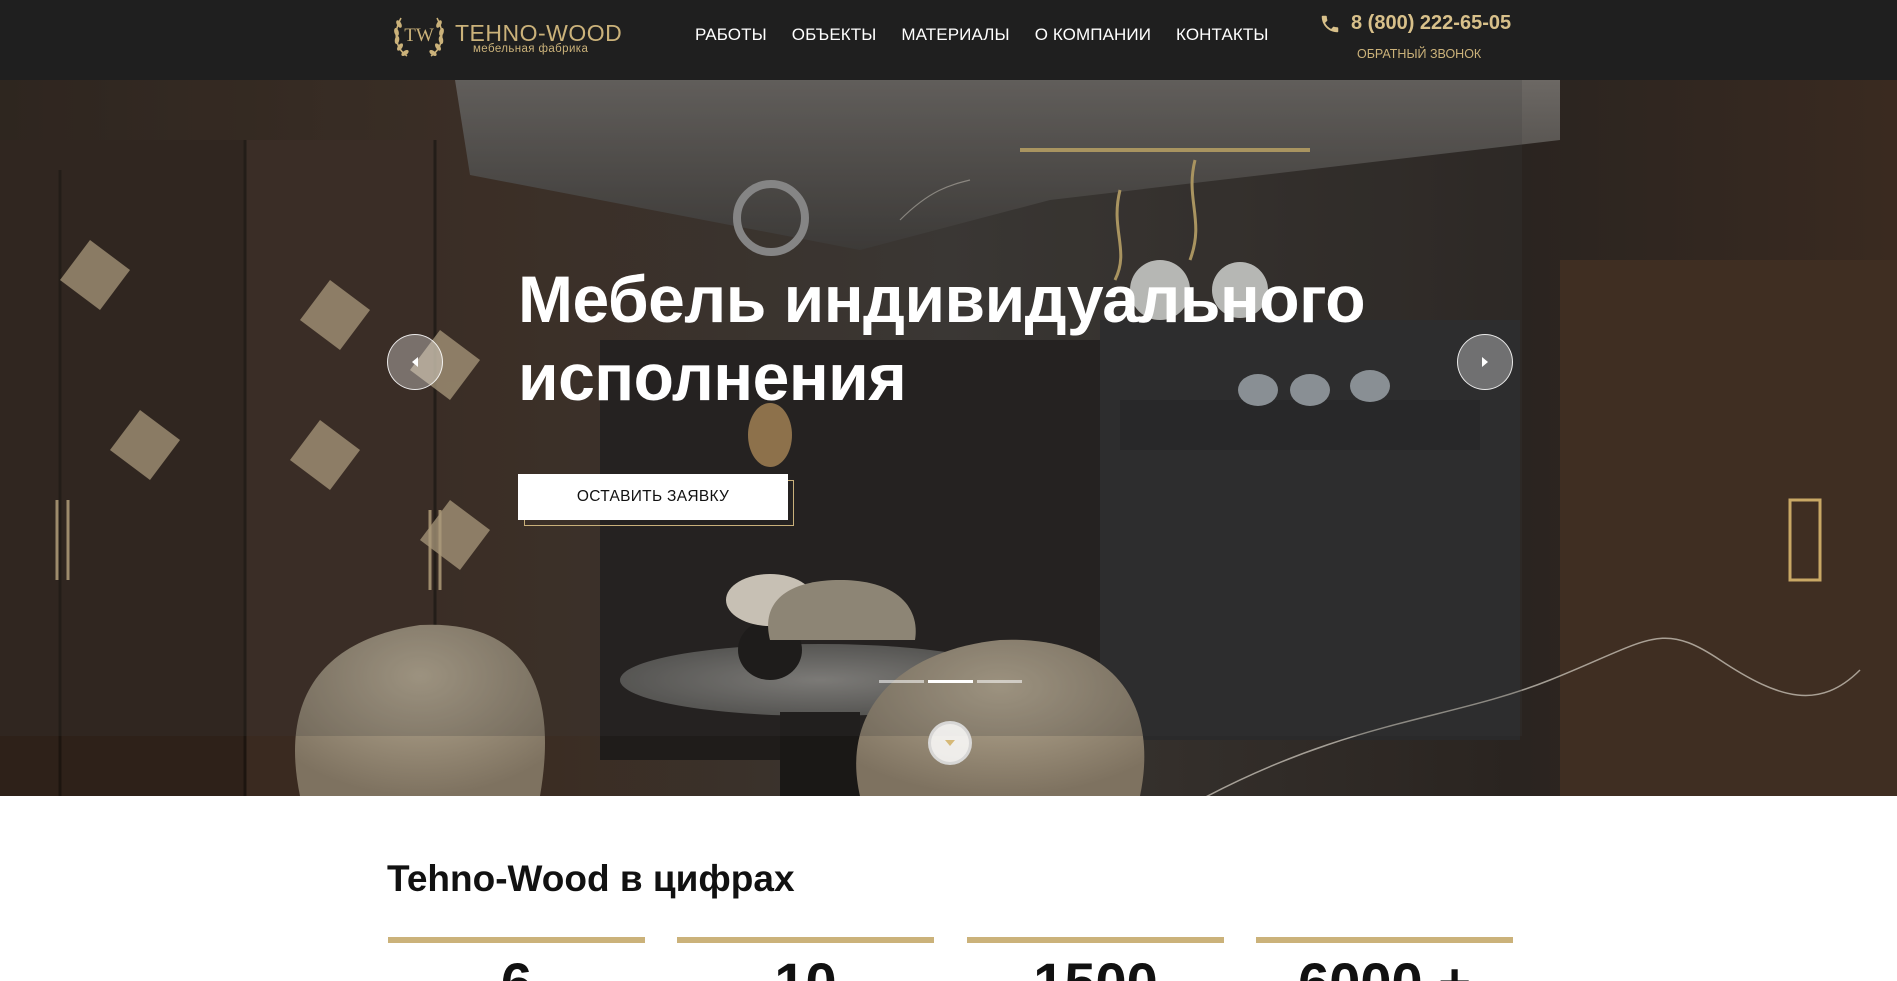 The height and width of the screenshot is (981, 1897). Describe the element at coordinates (1431, 23) in the screenshot. I see `phone-number: 8 (800) 222-65-05` at that location.